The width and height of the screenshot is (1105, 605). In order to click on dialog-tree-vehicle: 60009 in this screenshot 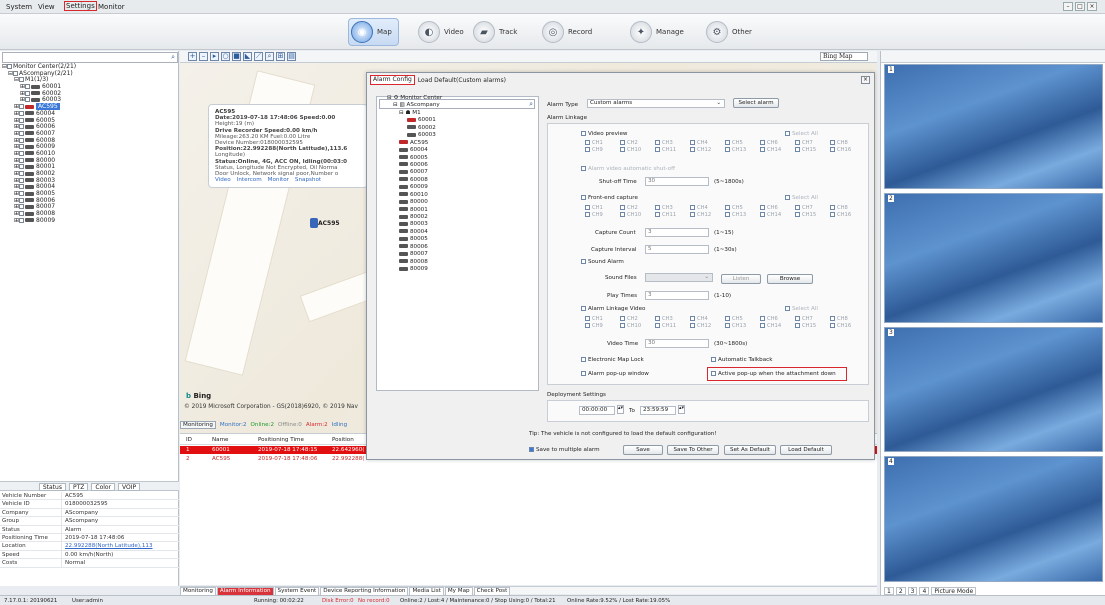, I will do `click(414, 187)`.